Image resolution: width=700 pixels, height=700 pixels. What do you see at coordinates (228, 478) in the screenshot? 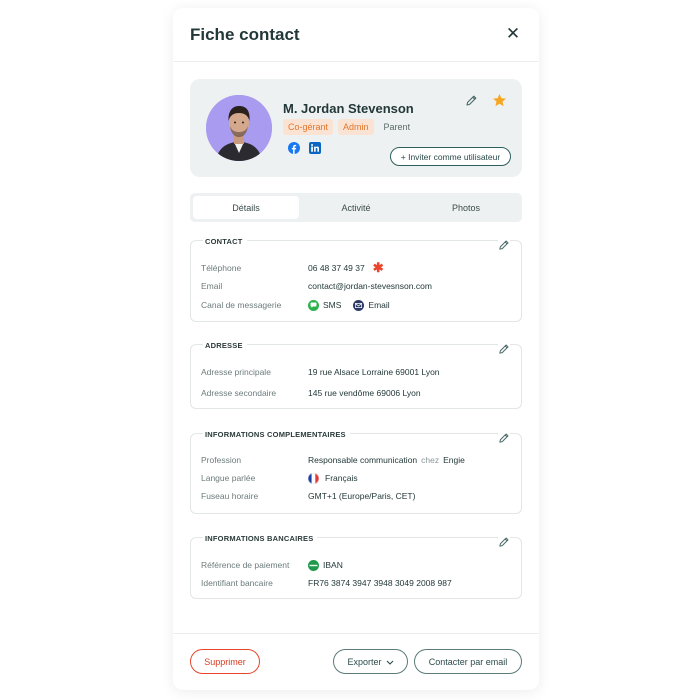
I see `field-label: Langue parlée` at bounding box center [228, 478].